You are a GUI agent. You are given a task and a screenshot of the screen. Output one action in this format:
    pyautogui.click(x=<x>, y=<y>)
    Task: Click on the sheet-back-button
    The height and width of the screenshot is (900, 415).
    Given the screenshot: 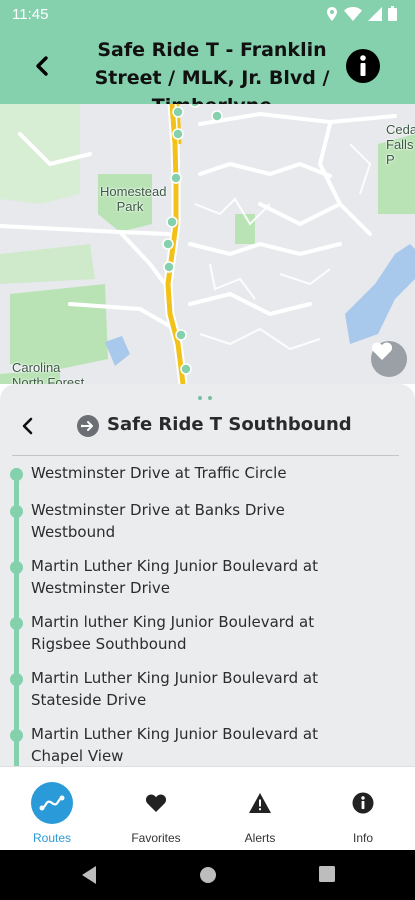 What is the action you would take?
    pyautogui.click(x=28, y=426)
    